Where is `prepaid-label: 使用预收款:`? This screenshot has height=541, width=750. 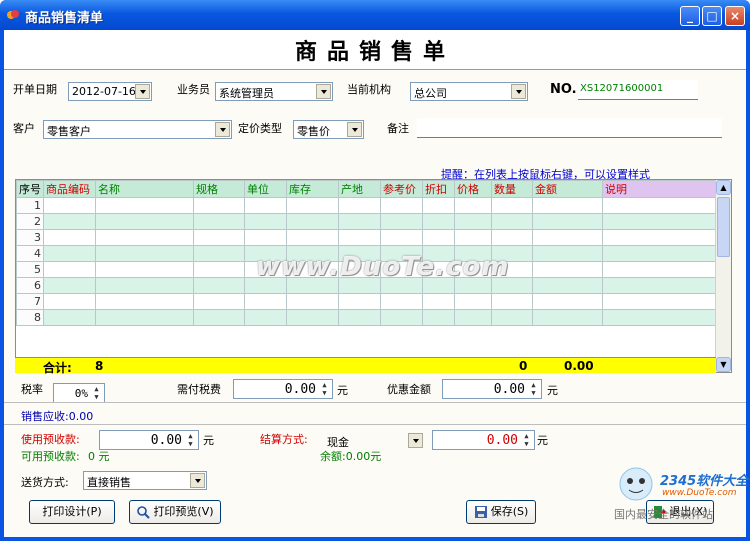 prepaid-label: 使用预收款: is located at coordinates (50, 439).